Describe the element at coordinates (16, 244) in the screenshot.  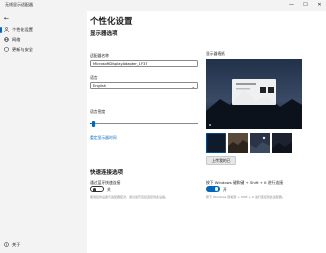
I see `about-label: 关于` at that location.